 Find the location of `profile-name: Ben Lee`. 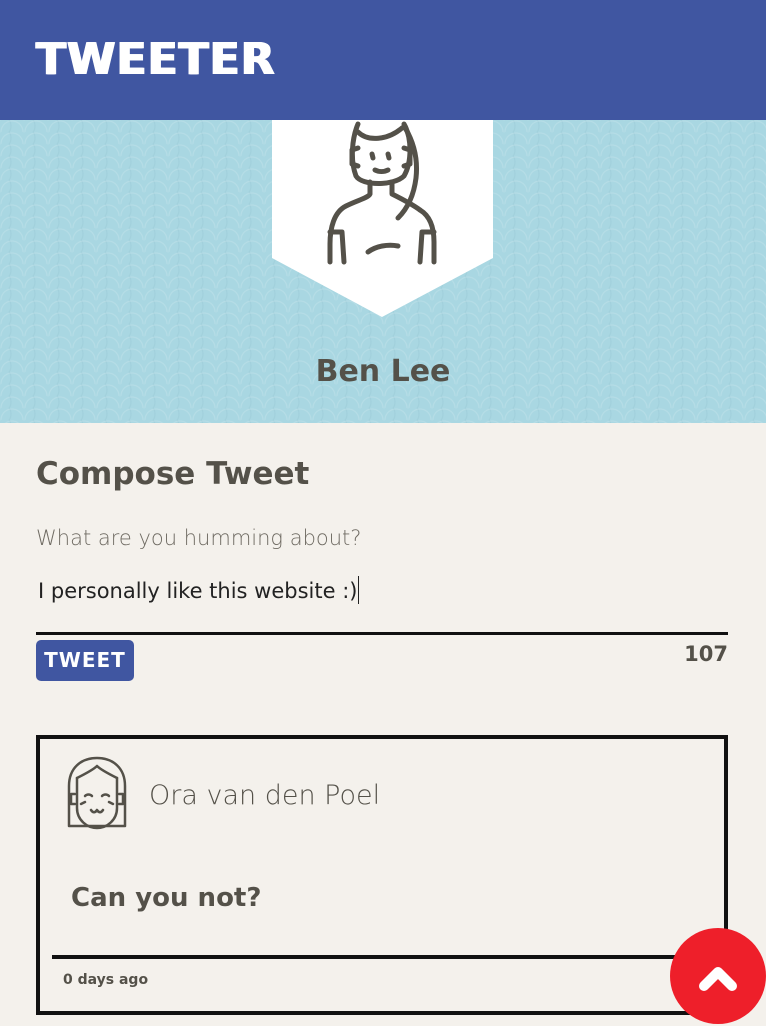

profile-name: Ben Lee is located at coordinates (383, 371).